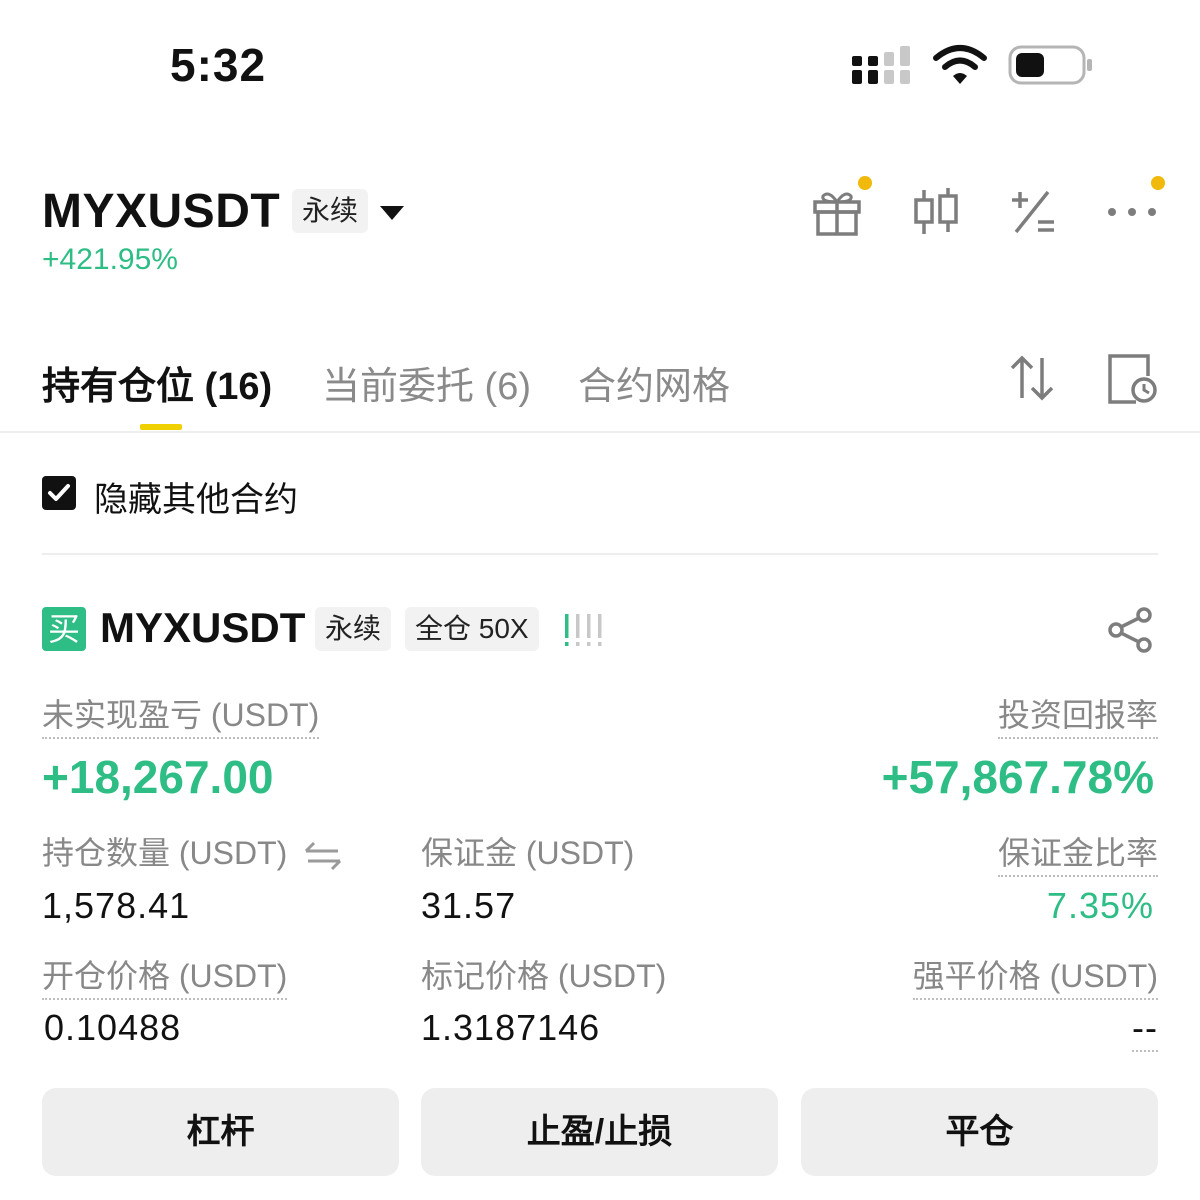  What do you see at coordinates (220, 1132) in the screenshot?
I see `leverage-button: 杠杆` at bounding box center [220, 1132].